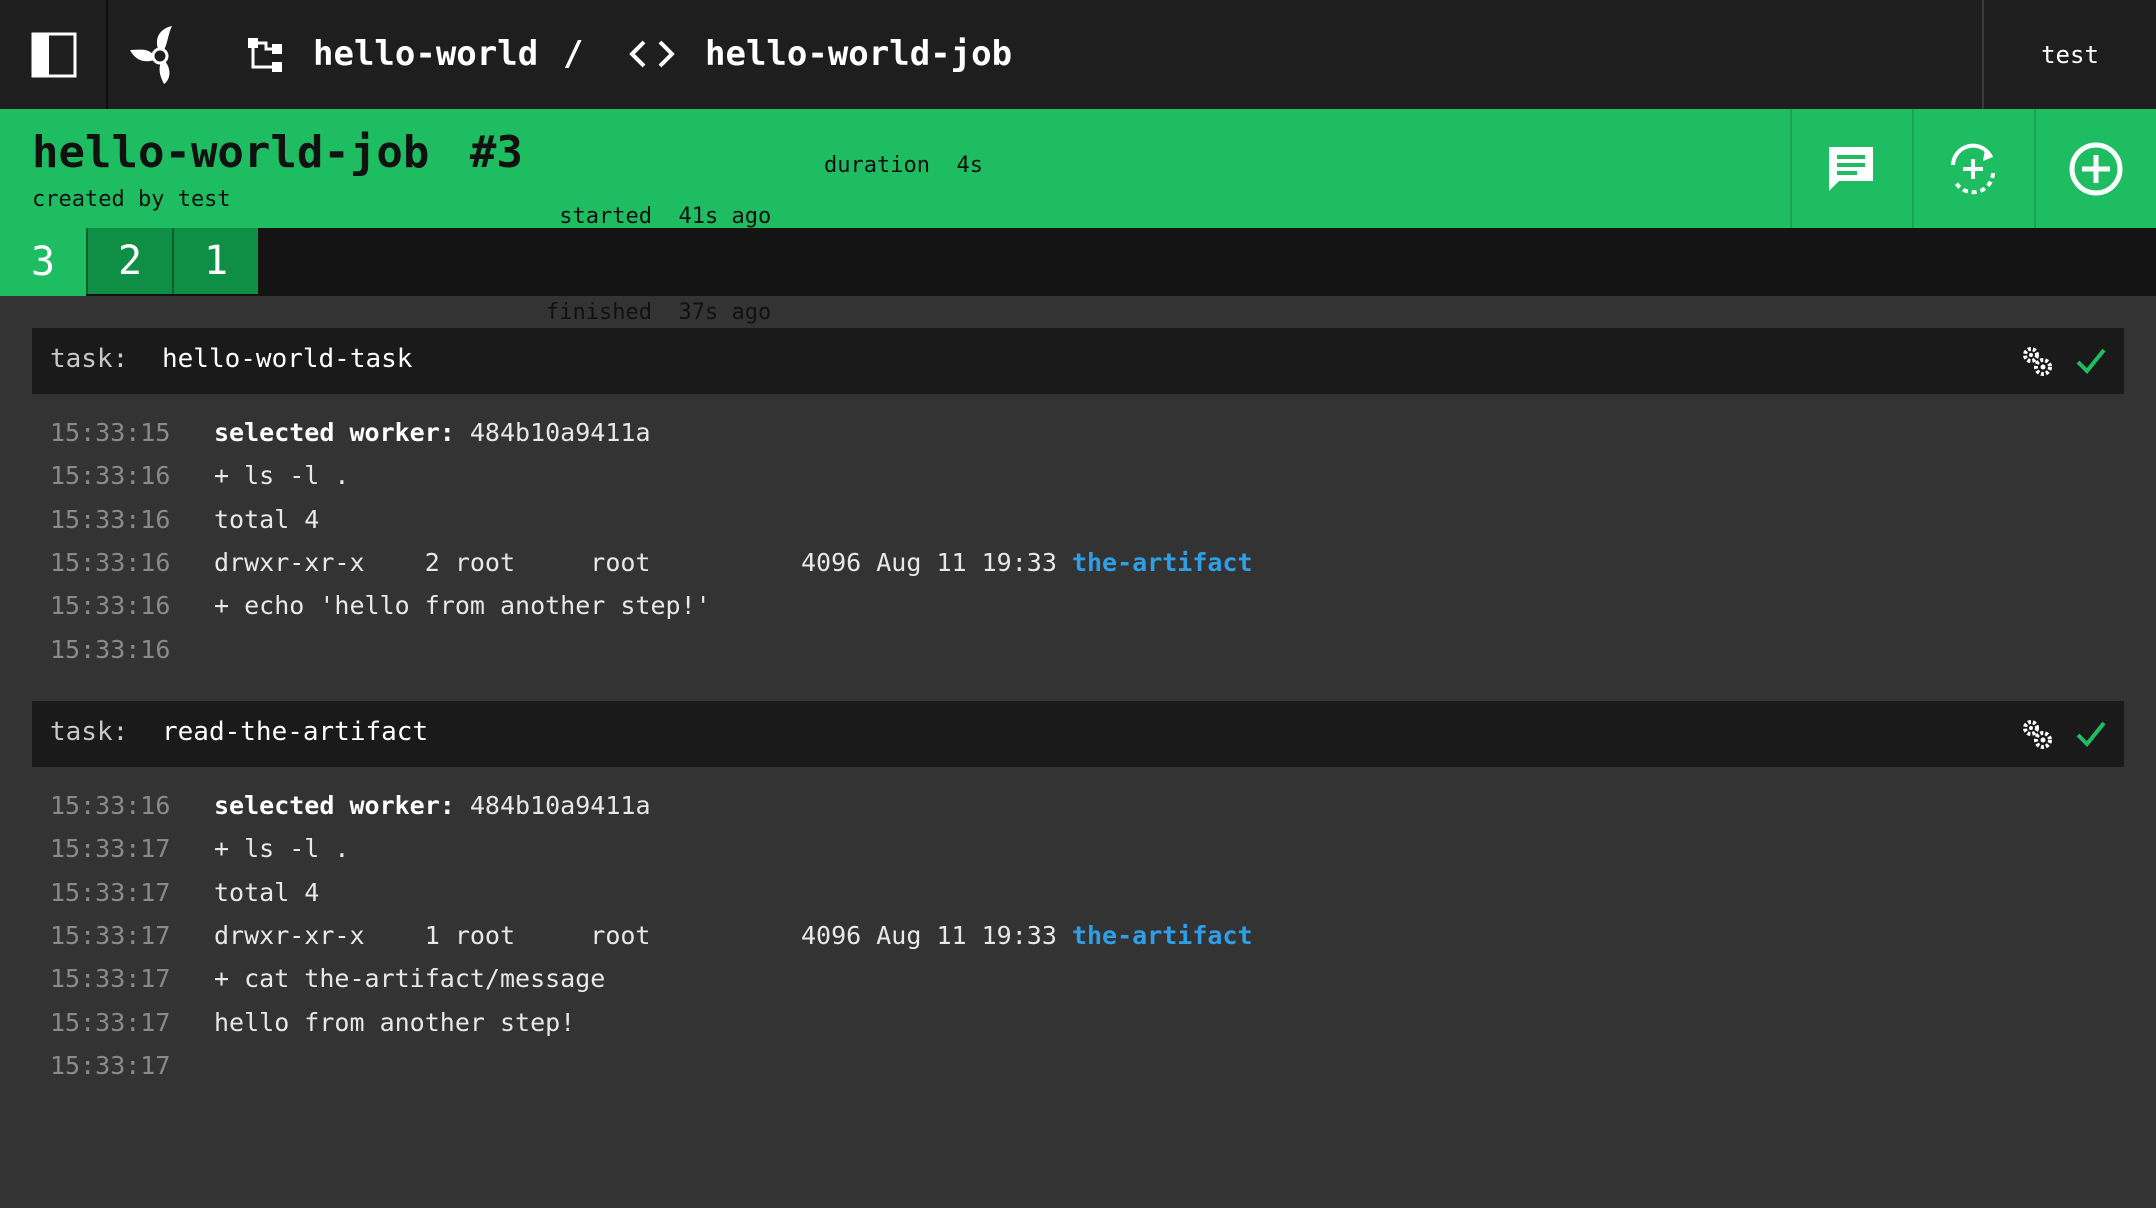  What do you see at coordinates (496, 152) in the screenshot?
I see `build-number: #3` at bounding box center [496, 152].